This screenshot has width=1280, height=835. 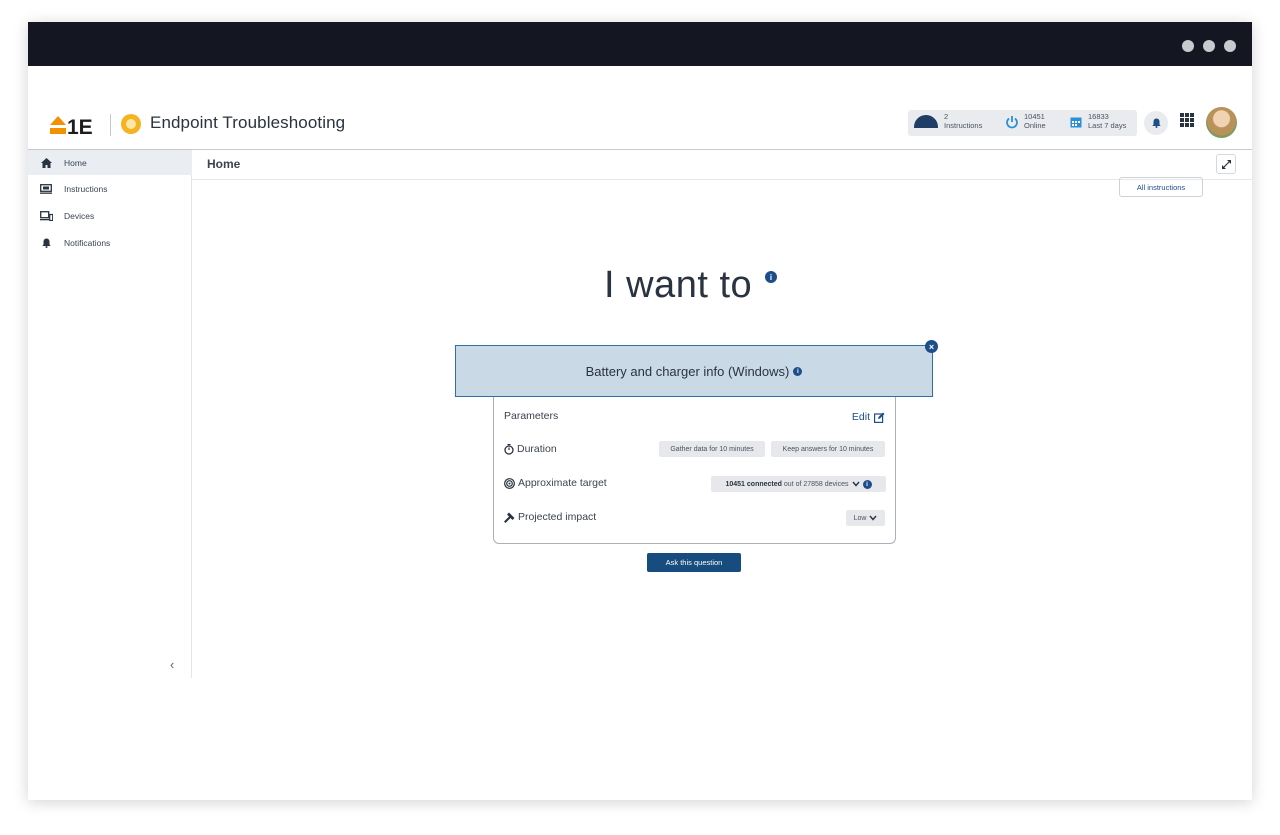 What do you see at coordinates (1161, 187) in the screenshot?
I see `all-instructions-button: All instructions` at bounding box center [1161, 187].